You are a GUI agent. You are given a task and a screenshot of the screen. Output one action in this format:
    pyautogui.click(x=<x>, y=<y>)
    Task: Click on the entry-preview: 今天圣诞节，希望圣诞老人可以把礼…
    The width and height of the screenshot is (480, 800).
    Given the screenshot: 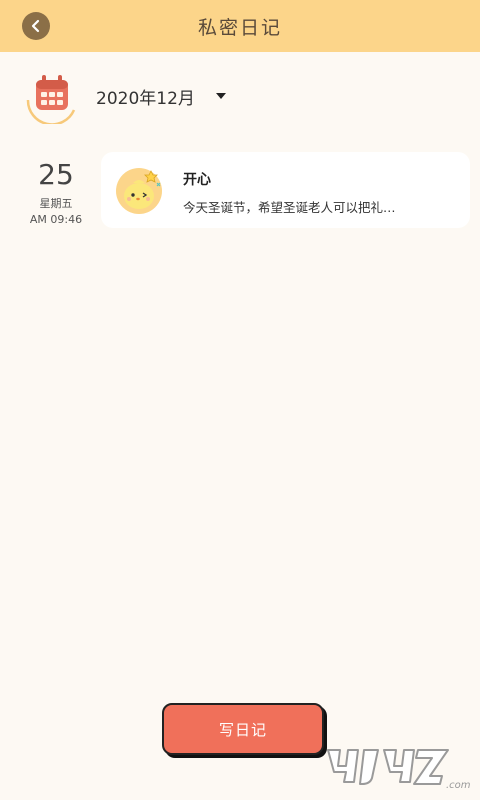 What is the action you would take?
    pyautogui.click(x=289, y=207)
    